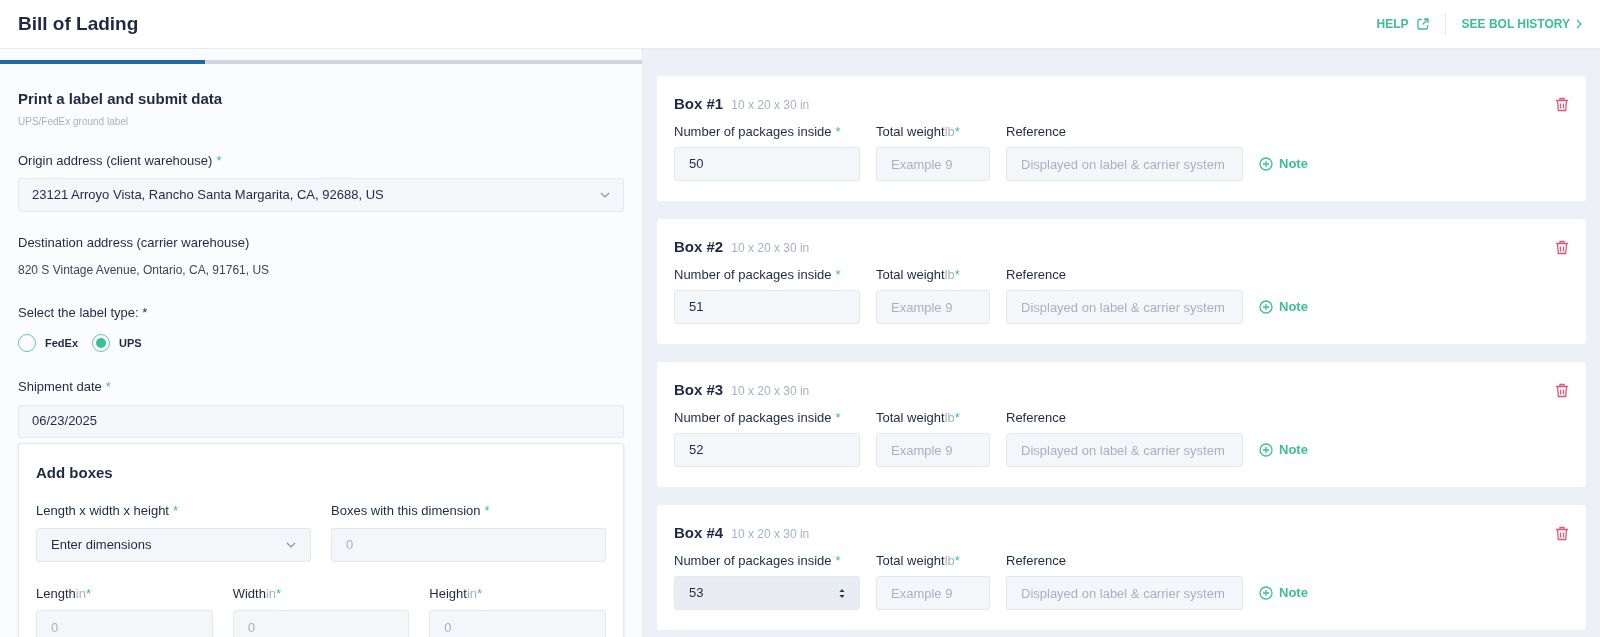 The image size is (1600, 637). I want to click on origin-select: 23121 Arroyo Vista, Rancho Santa Margarita, CA, 92688, US, so click(321, 195).